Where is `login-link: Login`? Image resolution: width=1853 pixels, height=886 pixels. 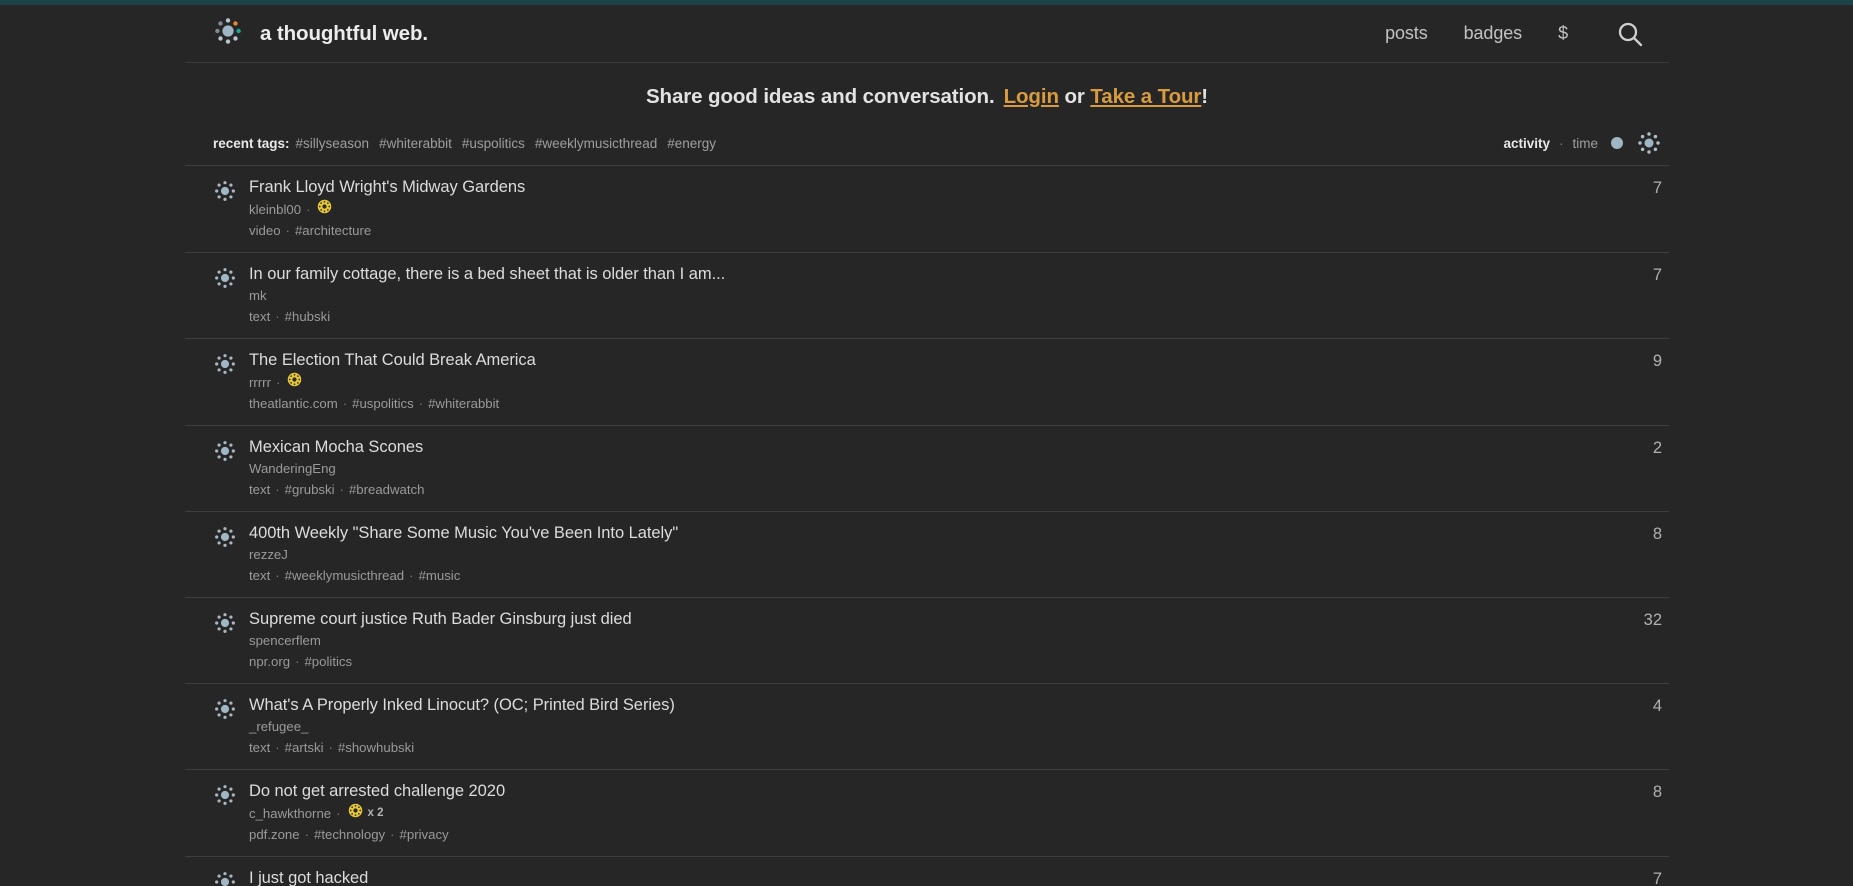
login-link: Login is located at coordinates (1031, 96).